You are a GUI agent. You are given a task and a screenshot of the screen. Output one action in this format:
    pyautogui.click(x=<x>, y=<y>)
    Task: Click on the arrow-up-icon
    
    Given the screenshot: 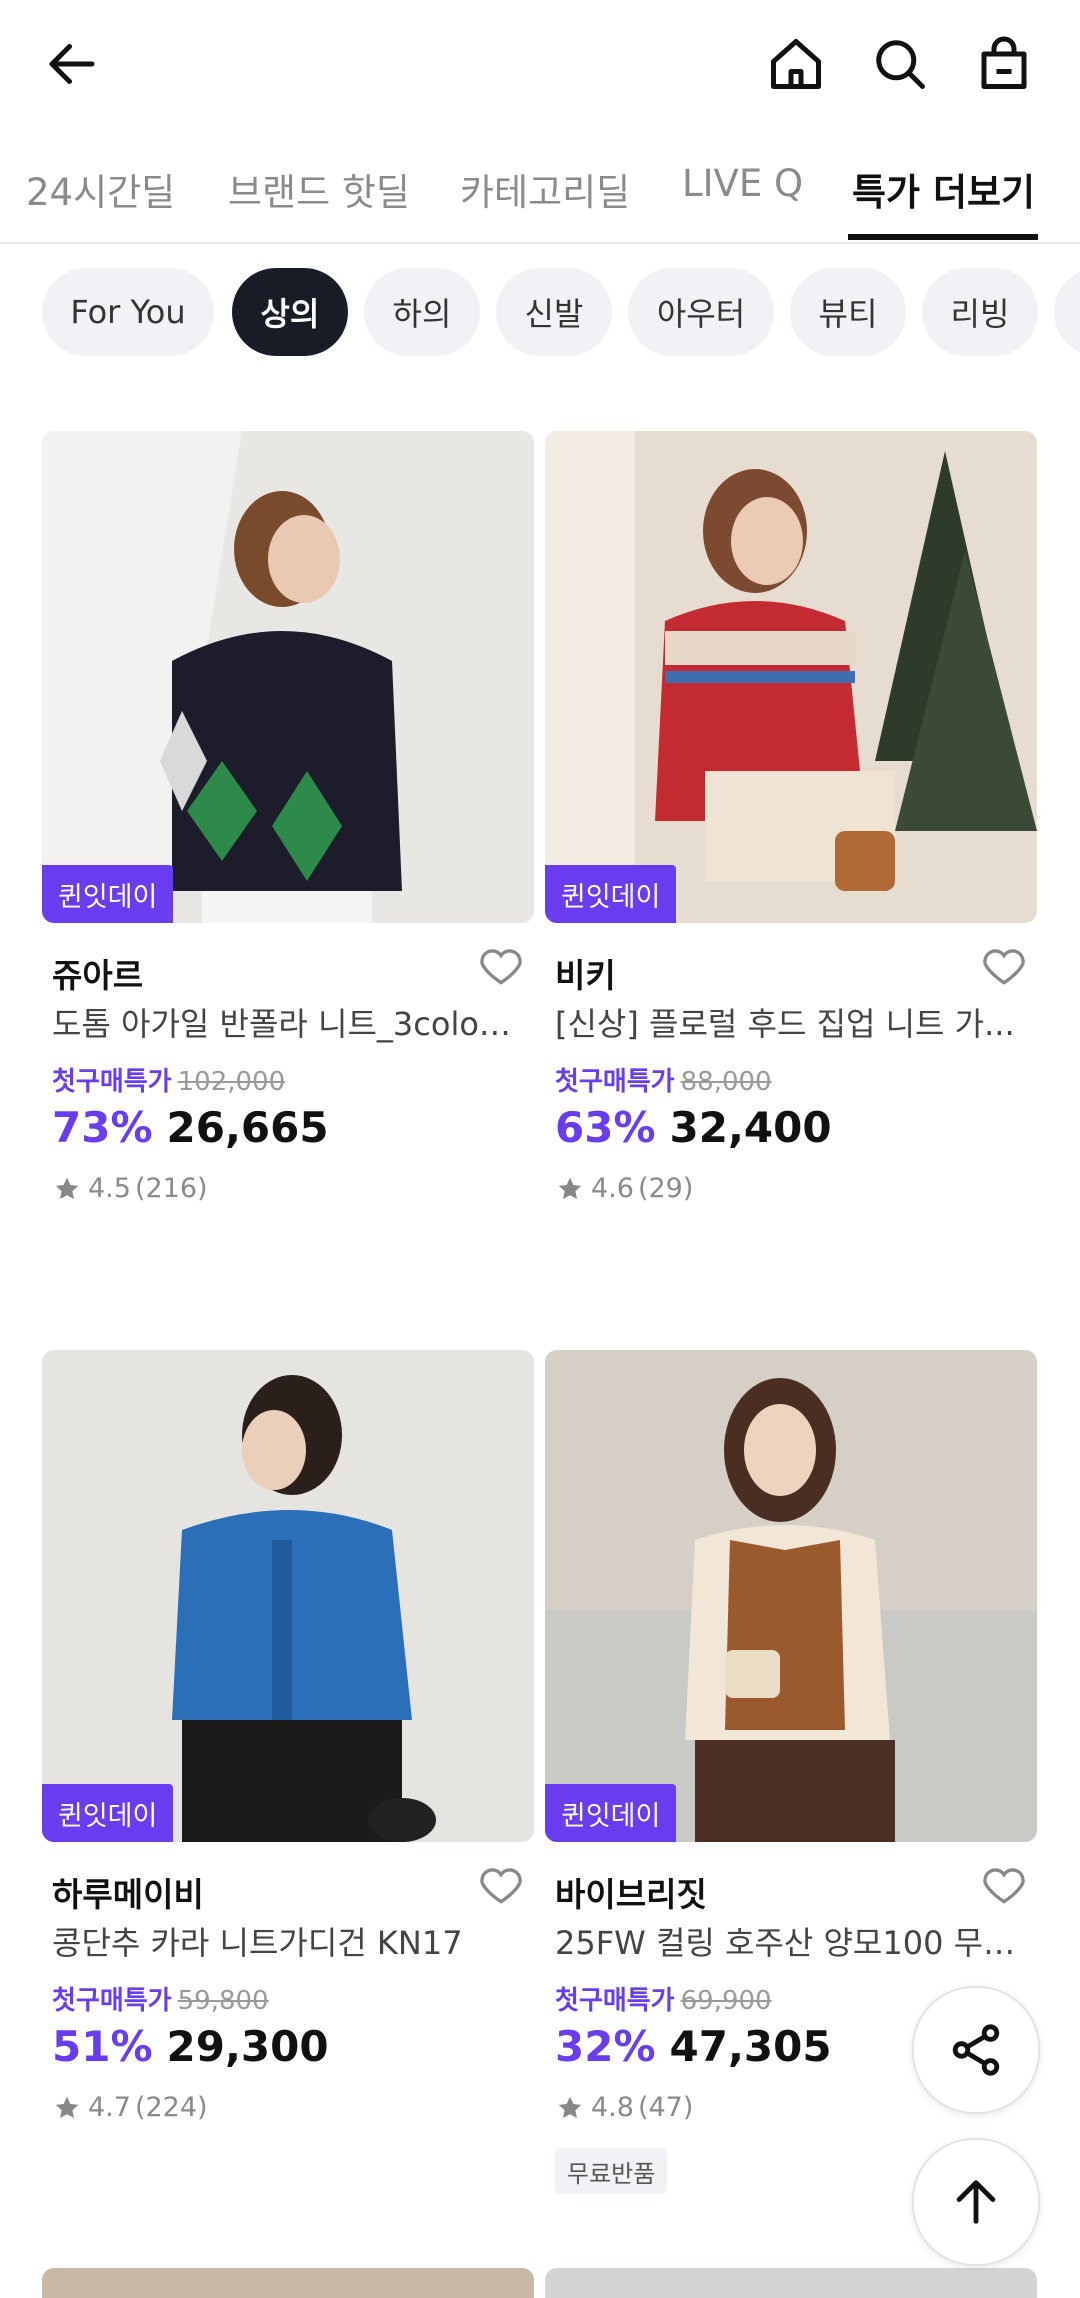 What is the action you would take?
    pyautogui.click(x=976, y=2202)
    